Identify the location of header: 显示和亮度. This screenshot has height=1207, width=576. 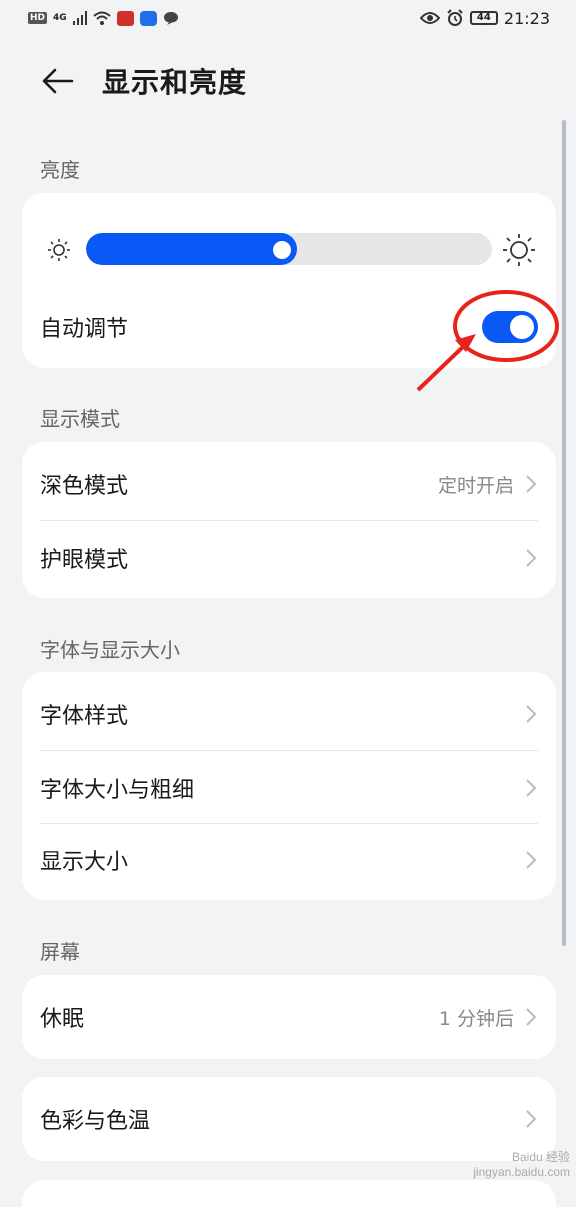
(288, 81).